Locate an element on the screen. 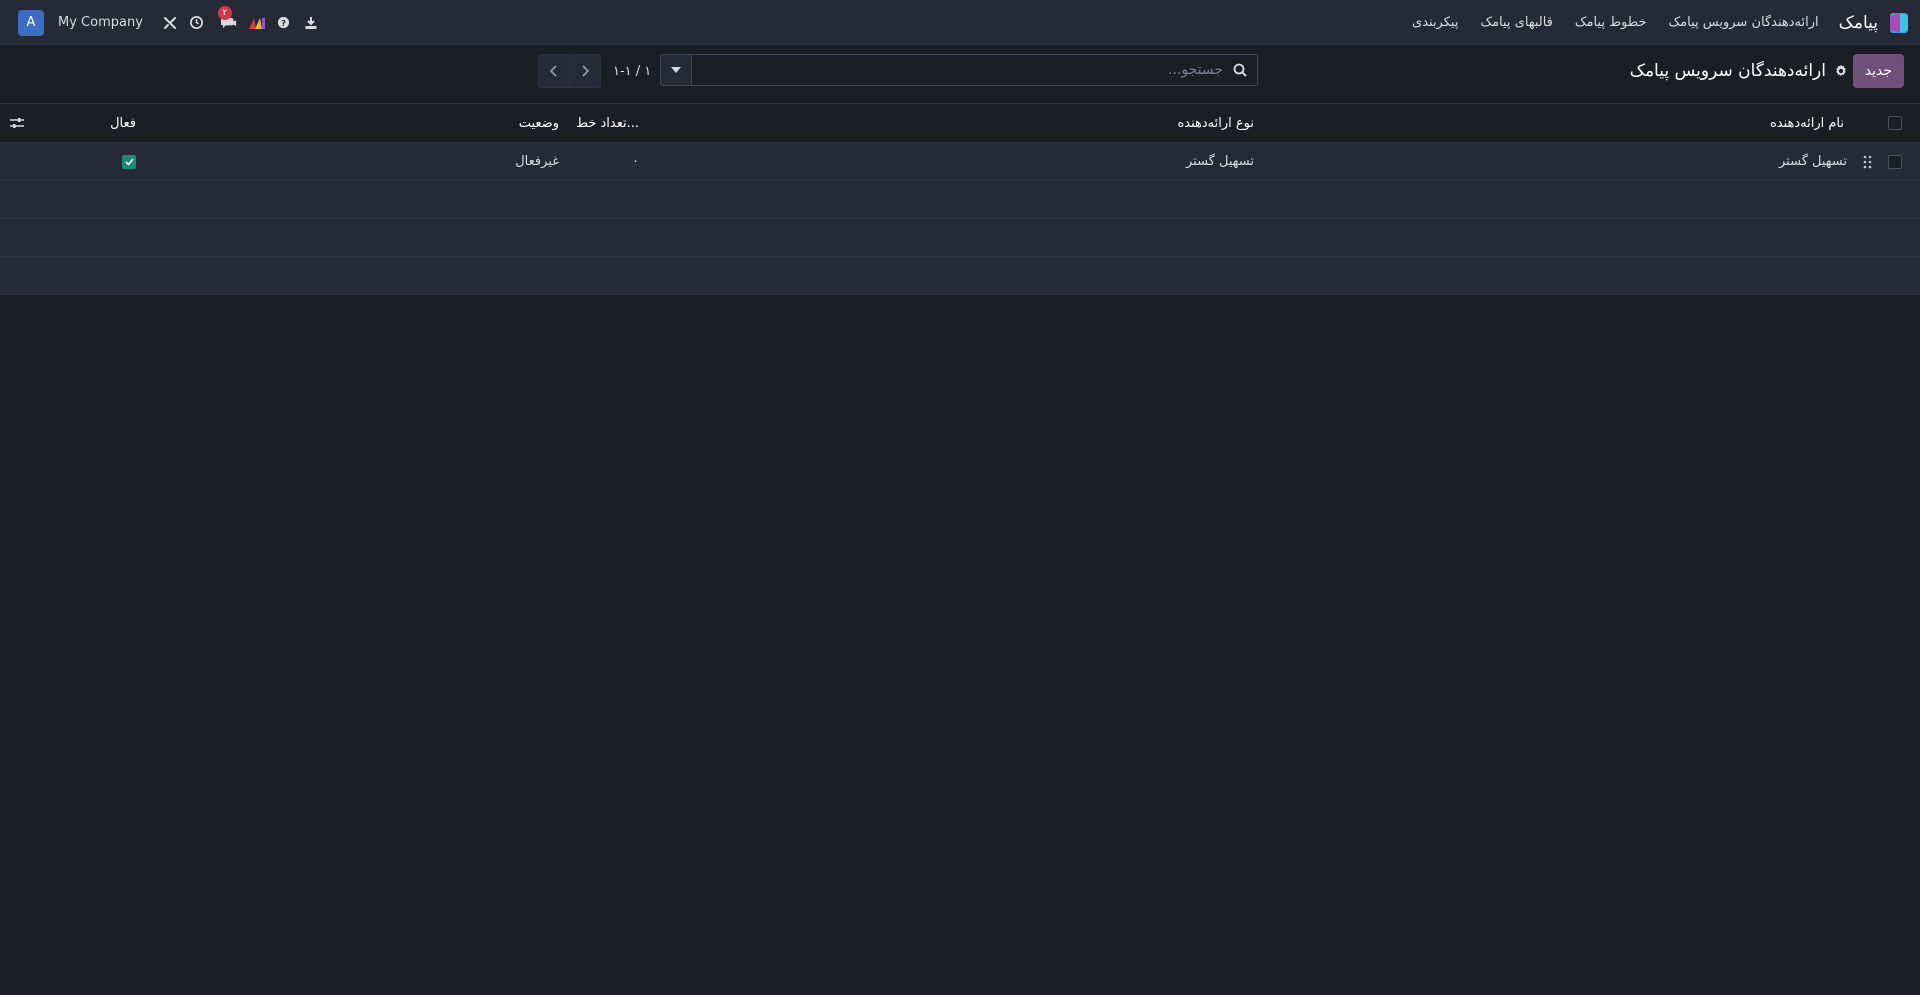  caret-down-icon is located at coordinates (676, 70).